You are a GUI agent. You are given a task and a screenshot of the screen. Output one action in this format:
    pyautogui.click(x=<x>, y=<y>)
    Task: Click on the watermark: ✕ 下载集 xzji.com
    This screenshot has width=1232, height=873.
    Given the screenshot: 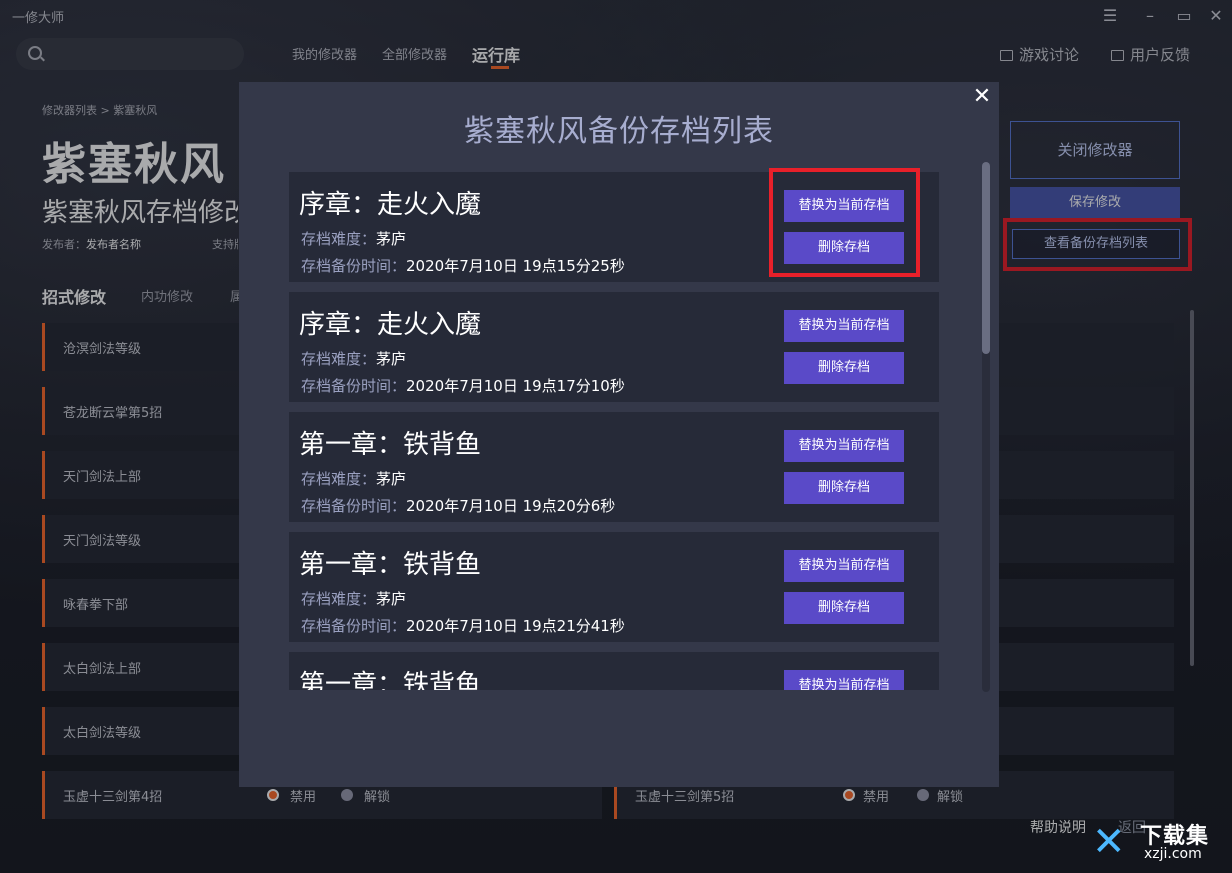 What is the action you would take?
    pyautogui.click(x=1158, y=843)
    